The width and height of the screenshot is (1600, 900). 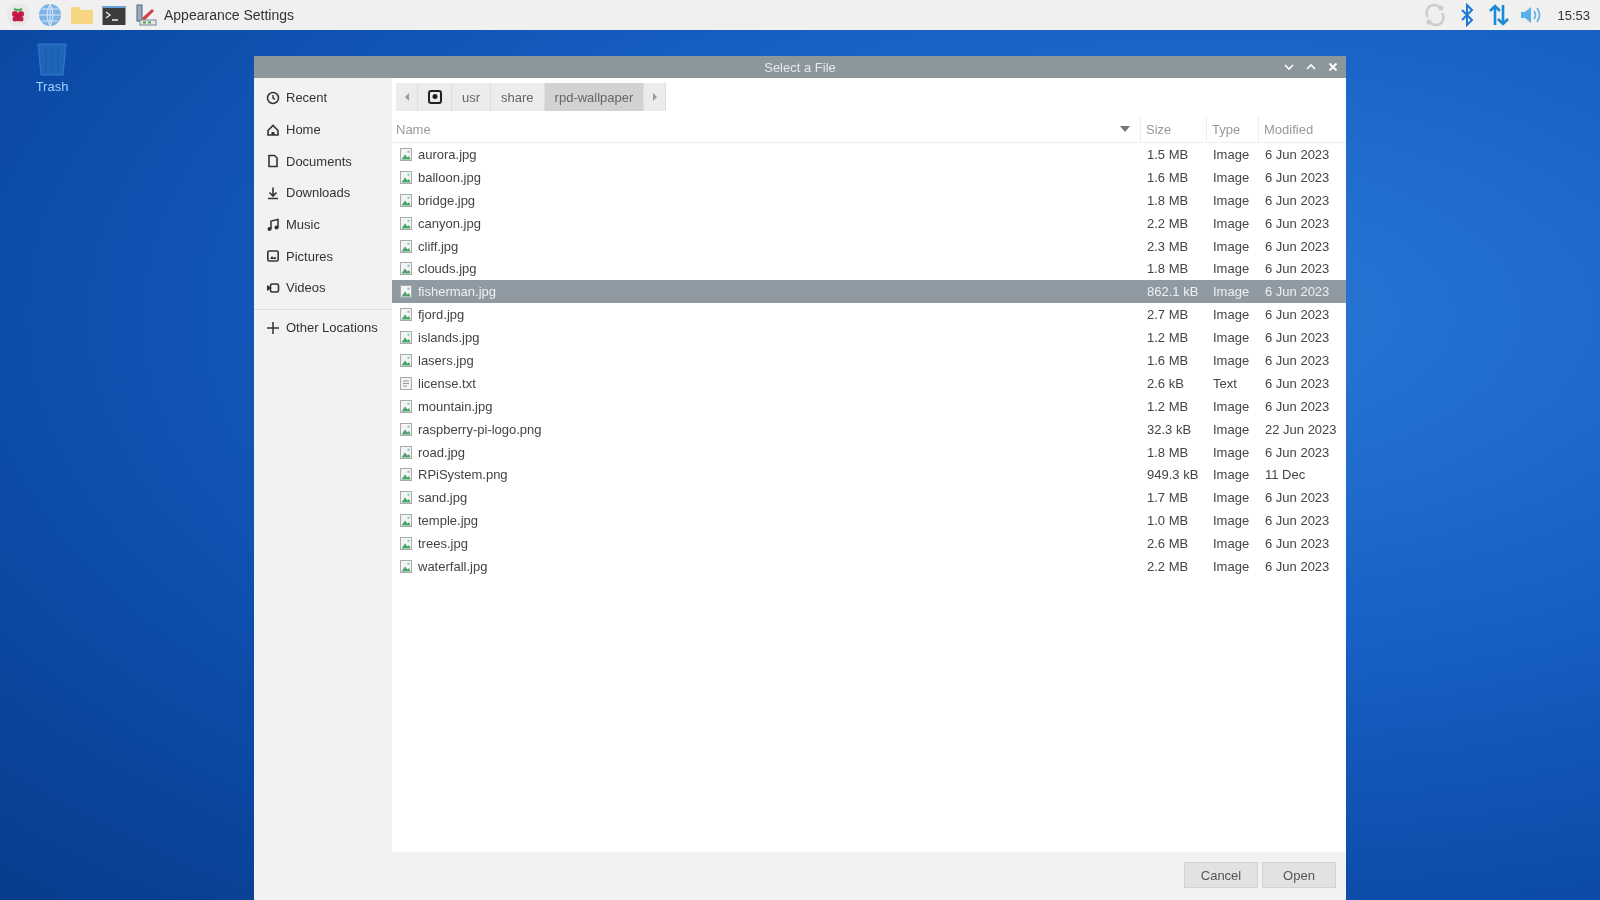 What do you see at coordinates (306, 288) in the screenshot?
I see `sidebar-label: Videos` at bounding box center [306, 288].